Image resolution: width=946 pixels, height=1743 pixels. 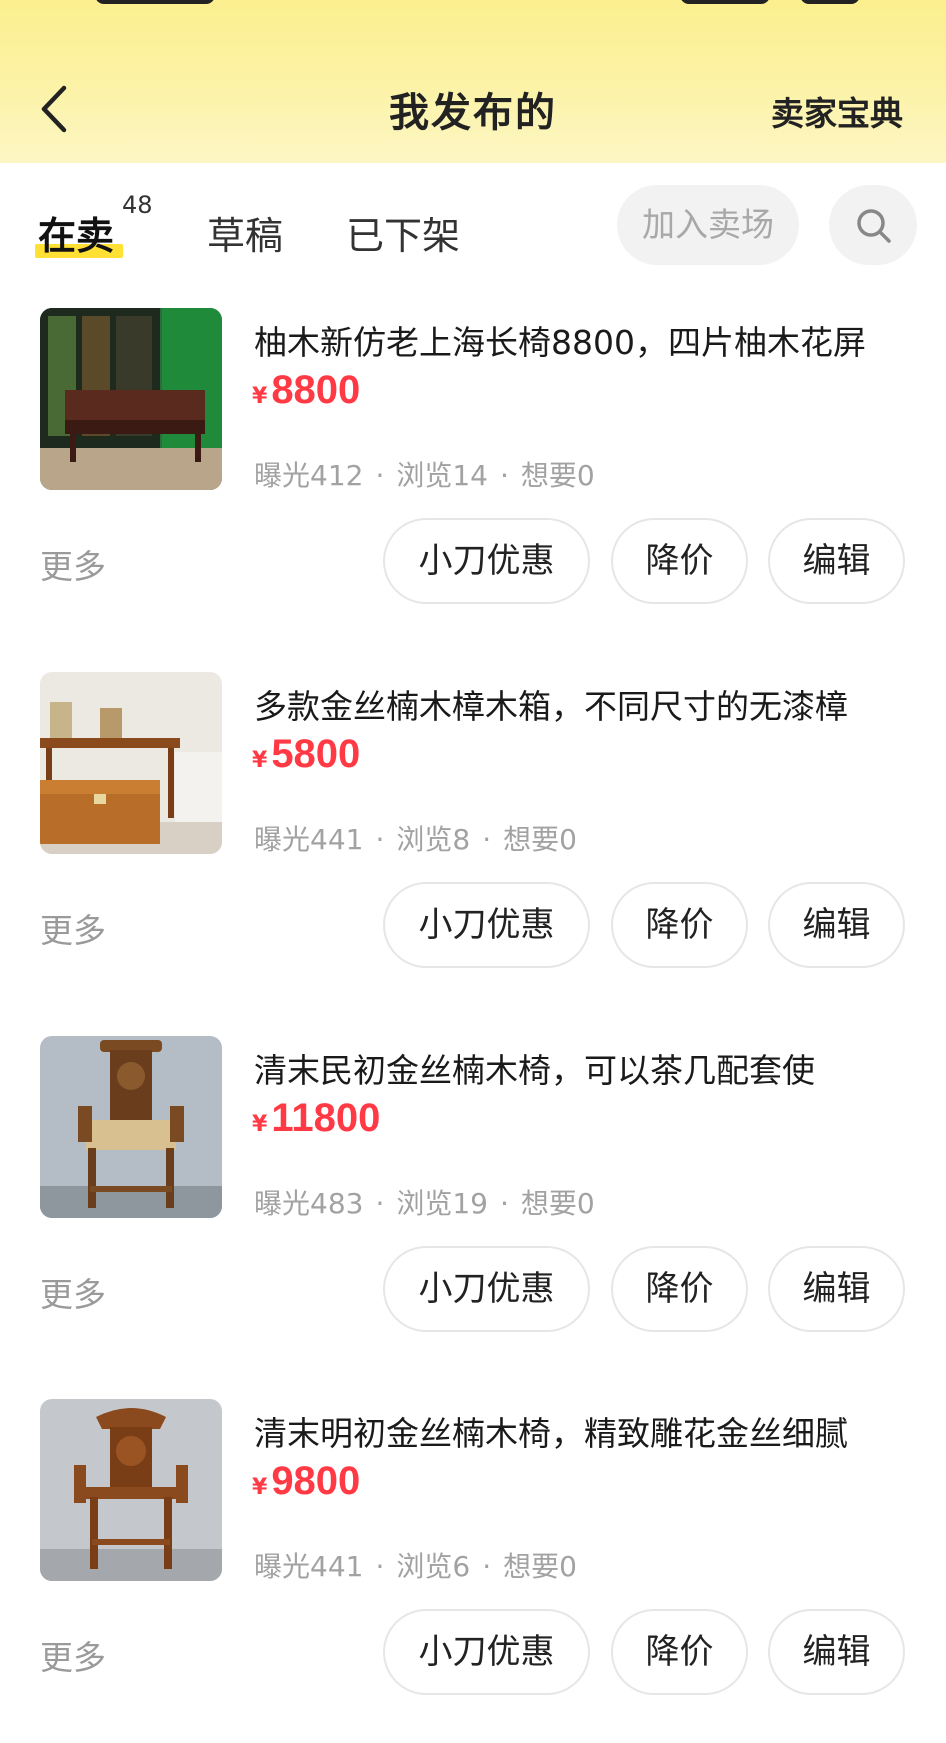 I want to click on search-button, so click(x=873, y=225).